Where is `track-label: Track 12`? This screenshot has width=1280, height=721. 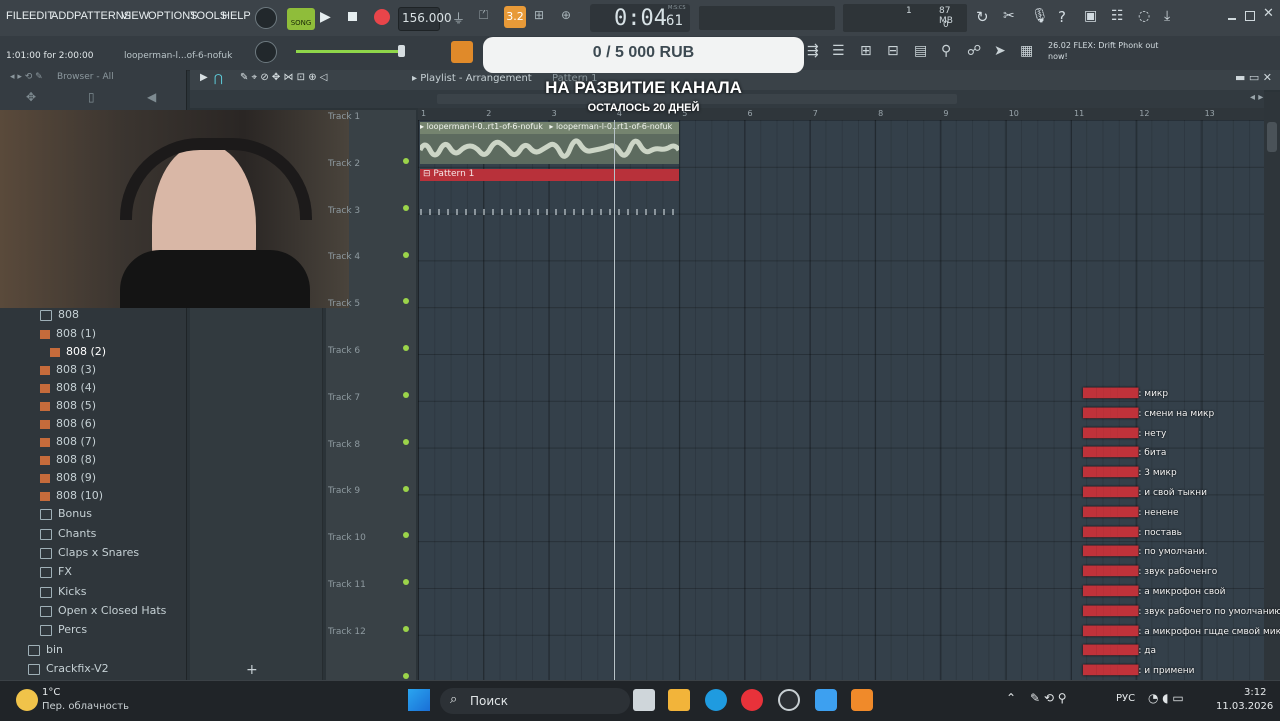 track-label: Track 12 is located at coordinates (347, 632).